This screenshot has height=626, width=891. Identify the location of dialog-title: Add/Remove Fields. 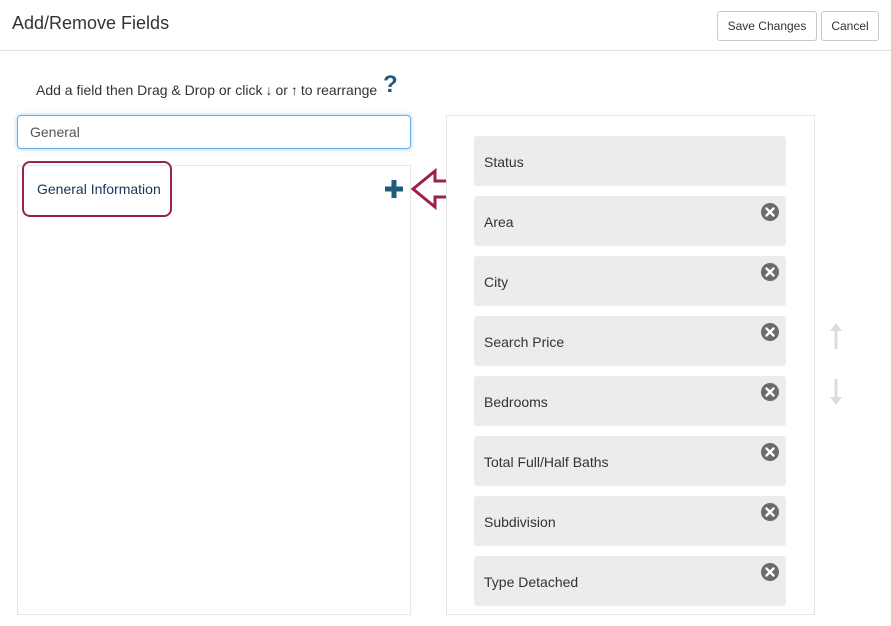
(91, 23).